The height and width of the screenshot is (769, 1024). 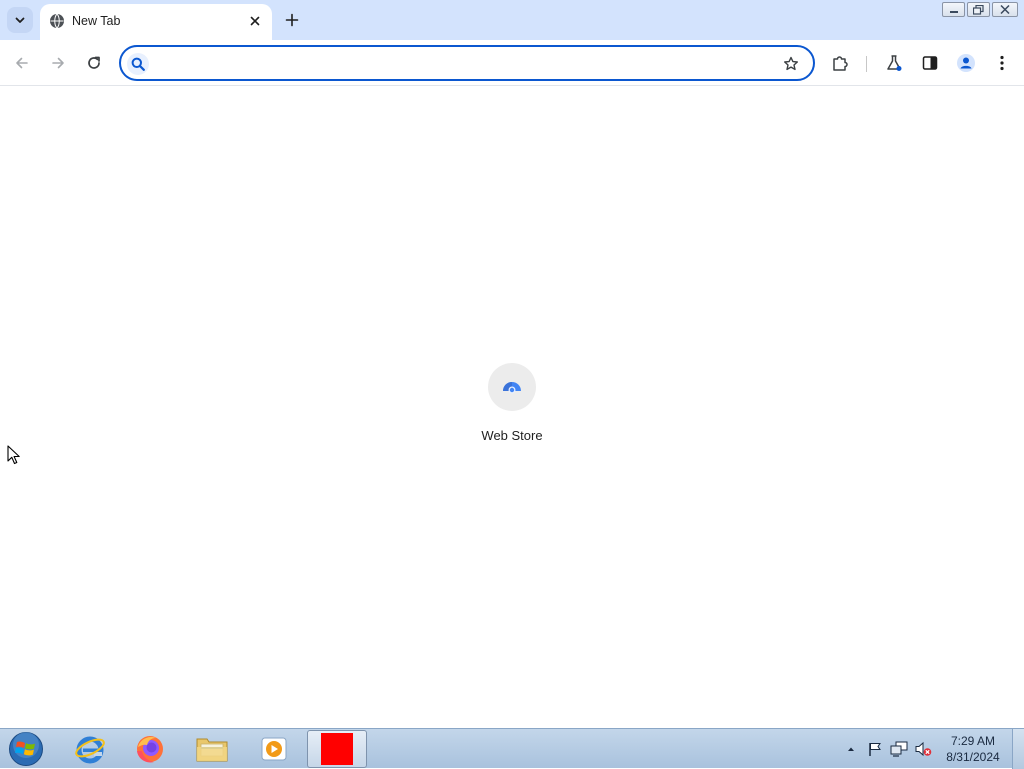 I want to click on chrome-window-icon, so click(x=337, y=749).